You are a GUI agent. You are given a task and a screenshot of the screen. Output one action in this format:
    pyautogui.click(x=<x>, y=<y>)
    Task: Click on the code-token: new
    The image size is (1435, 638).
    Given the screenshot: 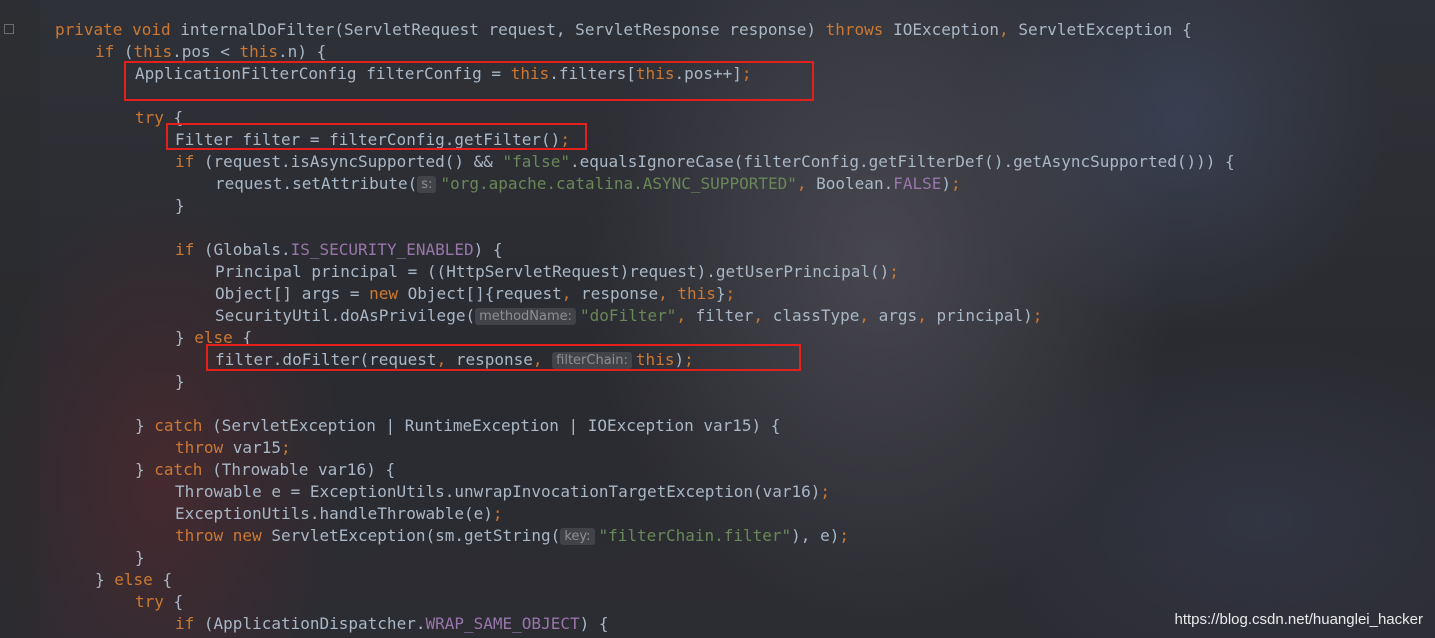 What is the action you would take?
    pyautogui.click(x=388, y=293)
    